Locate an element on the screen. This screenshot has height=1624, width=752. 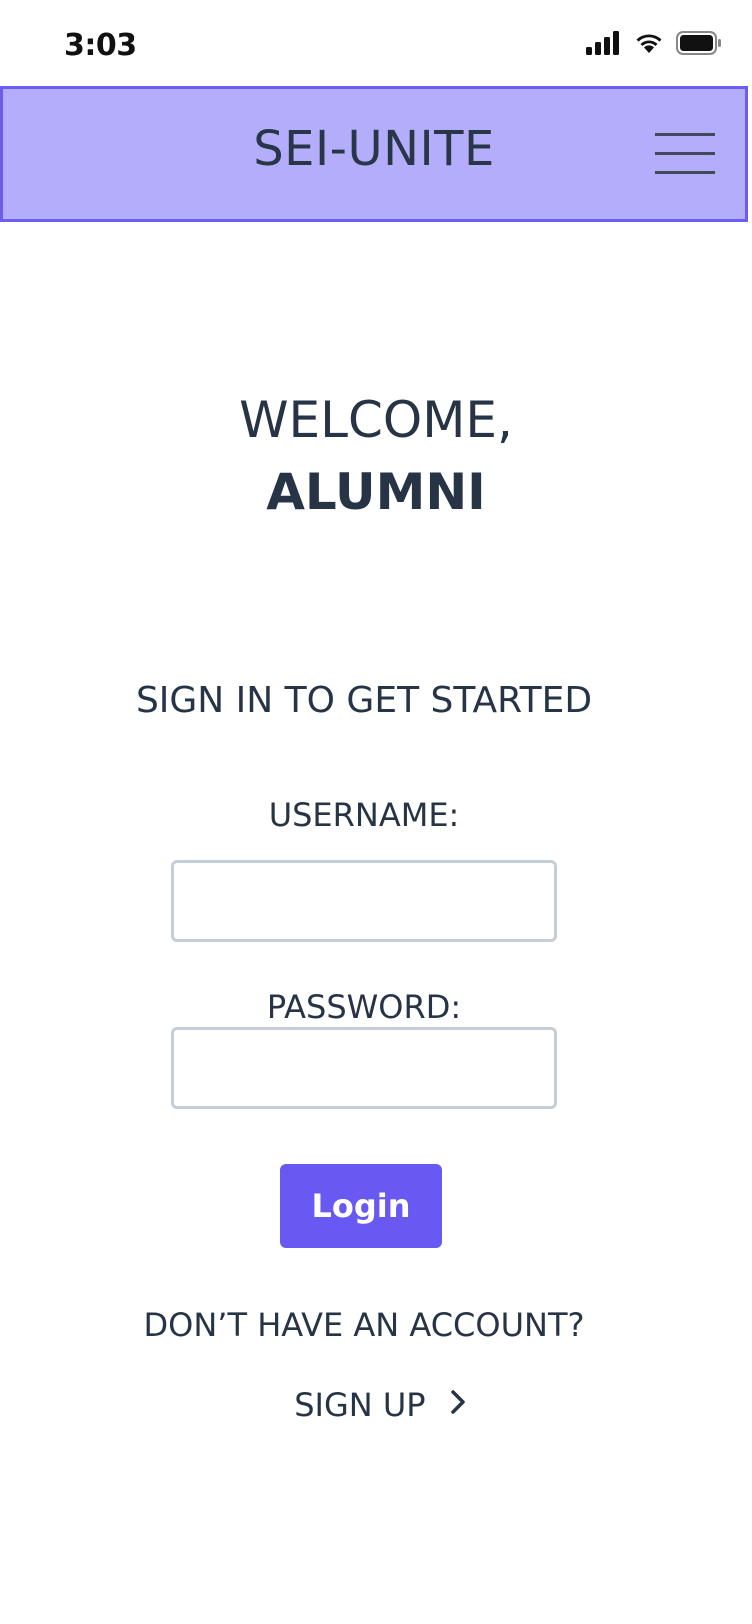
status-bar: 3:03 is located at coordinates (376, 43).